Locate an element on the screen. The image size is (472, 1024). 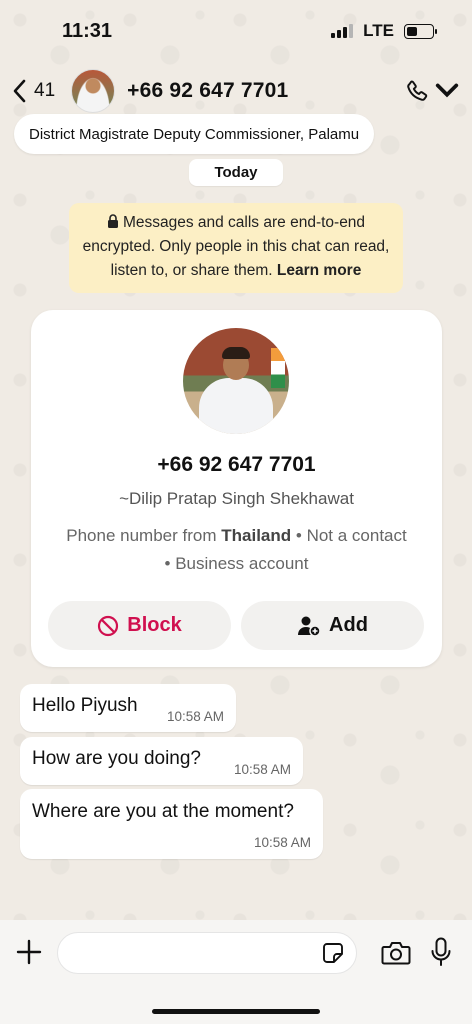
card-contact-name: ~Dilip Pratap Singh Shekhawat is located at coordinates (236, 498).